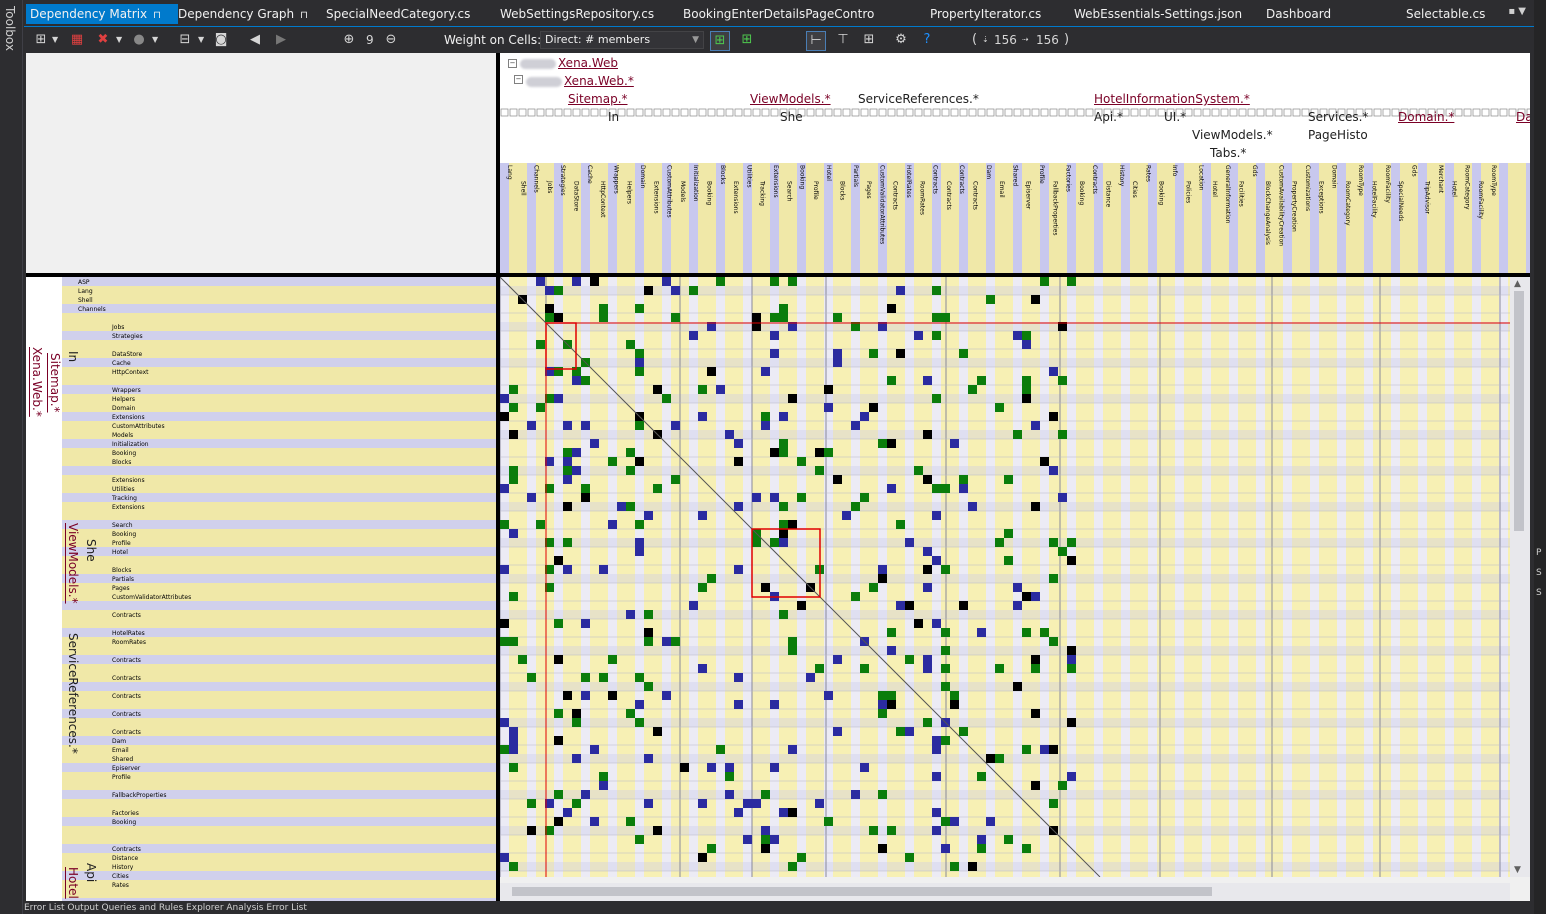 The height and width of the screenshot is (914, 1546). What do you see at coordinates (103, 40) in the screenshot?
I see `clear-icon: ✖` at bounding box center [103, 40].